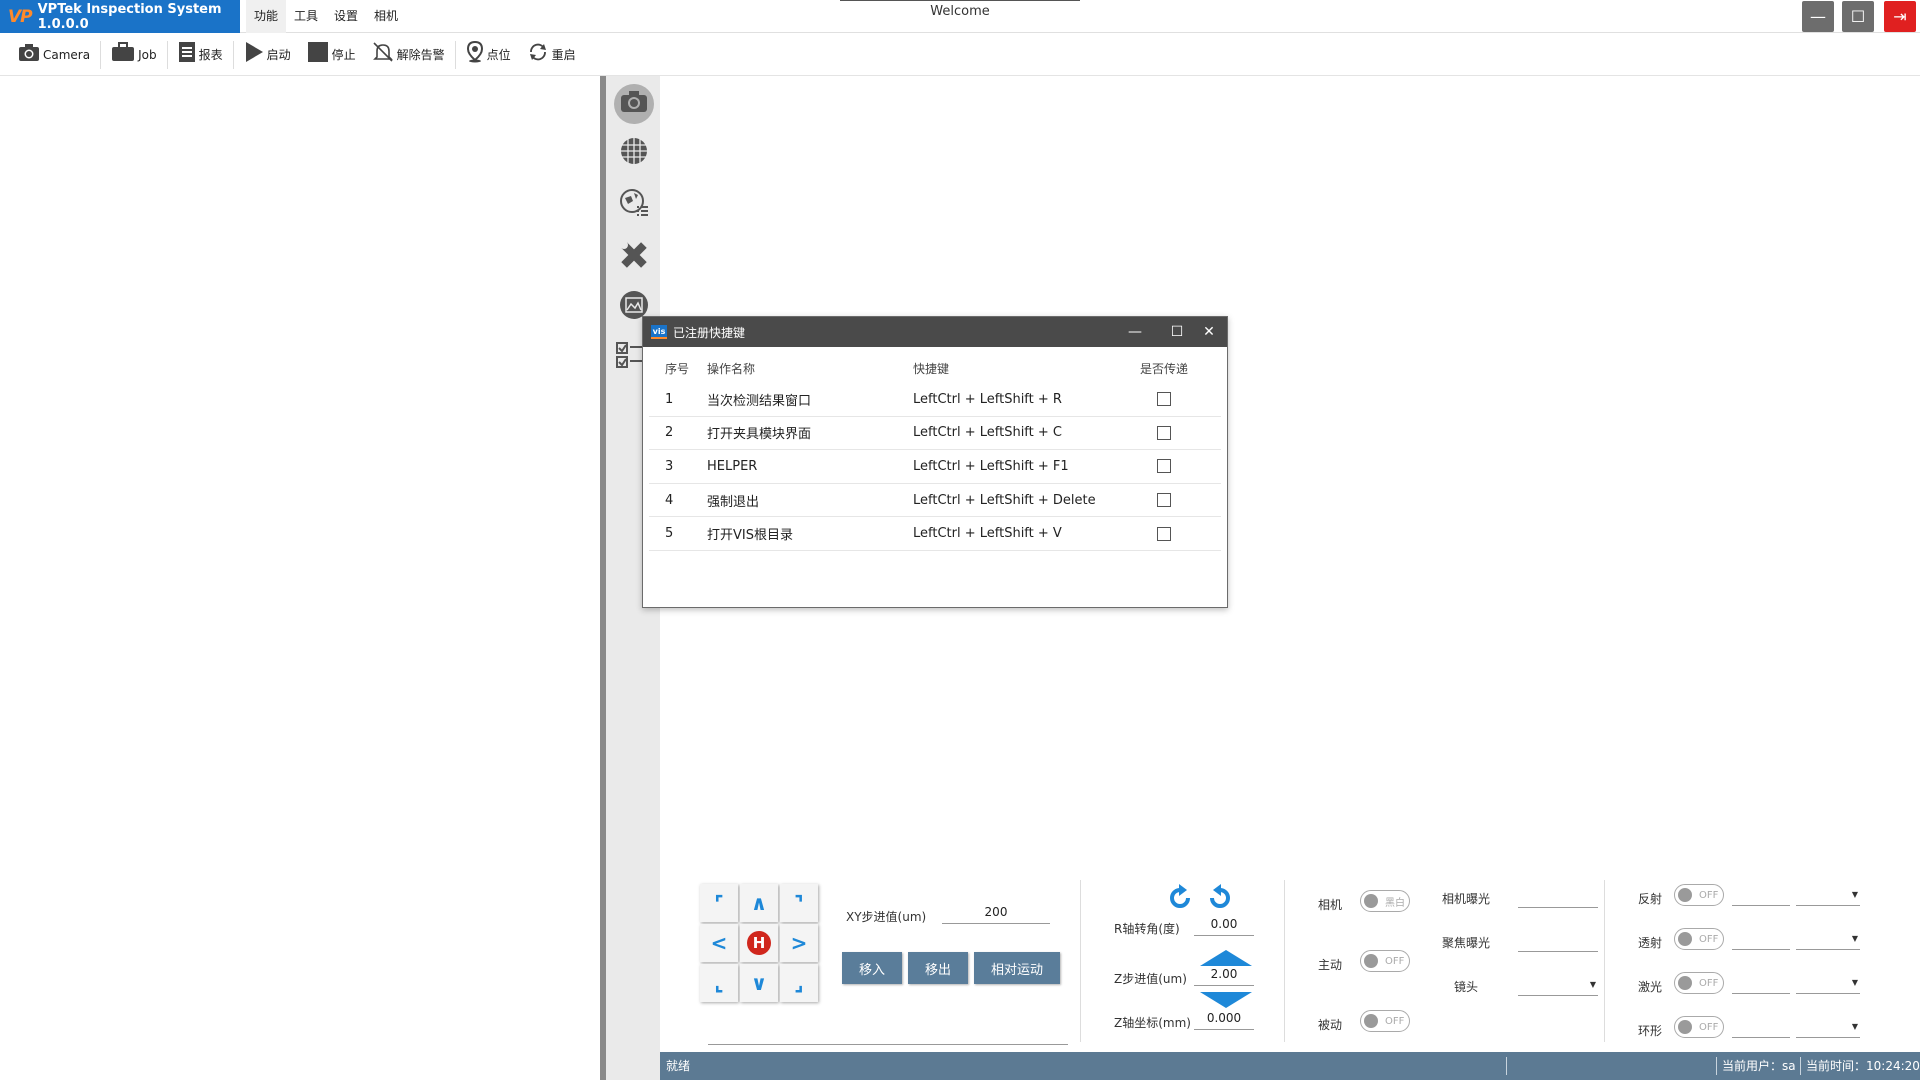 The image size is (1920, 1080). I want to click on jog-right-button: >, so click(799, 943).